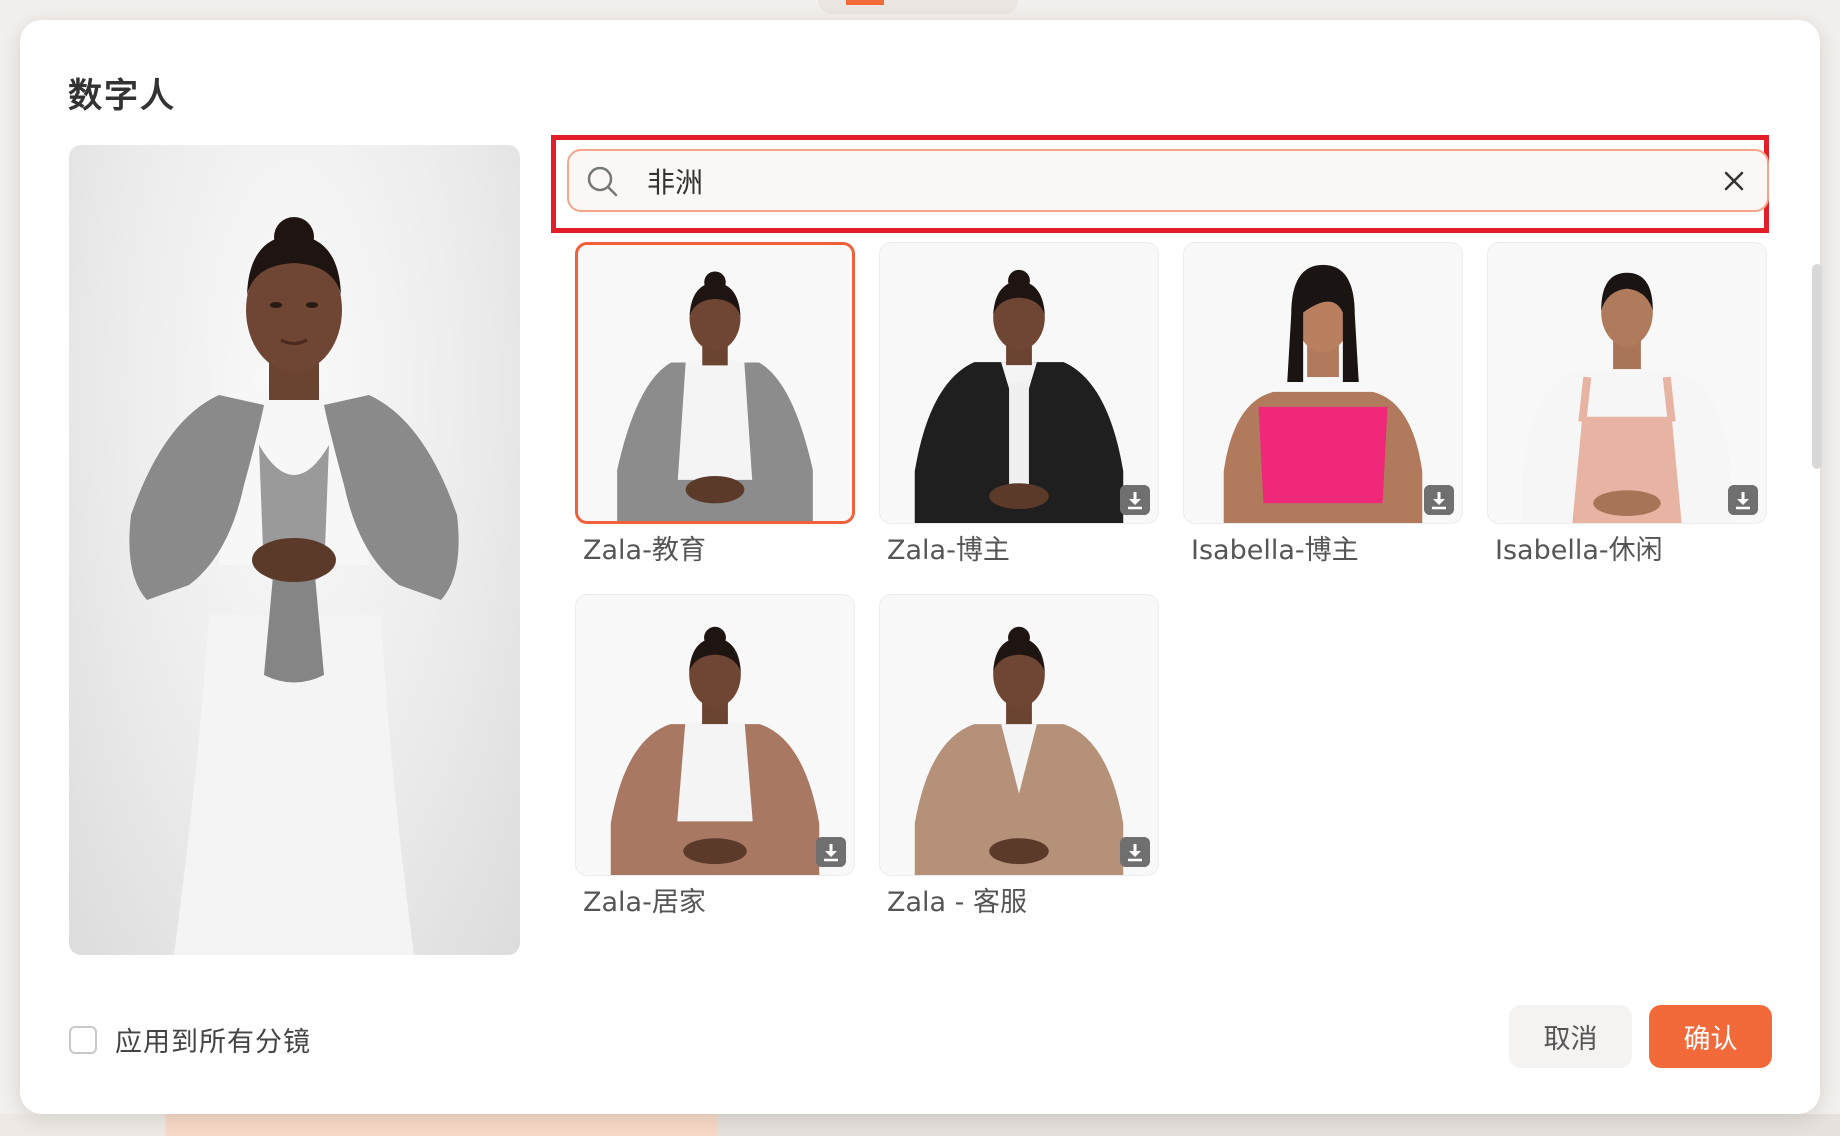 The width and height of the screenshot is (1840, 1136). I want to click on close-icon, so click(1734, 181).